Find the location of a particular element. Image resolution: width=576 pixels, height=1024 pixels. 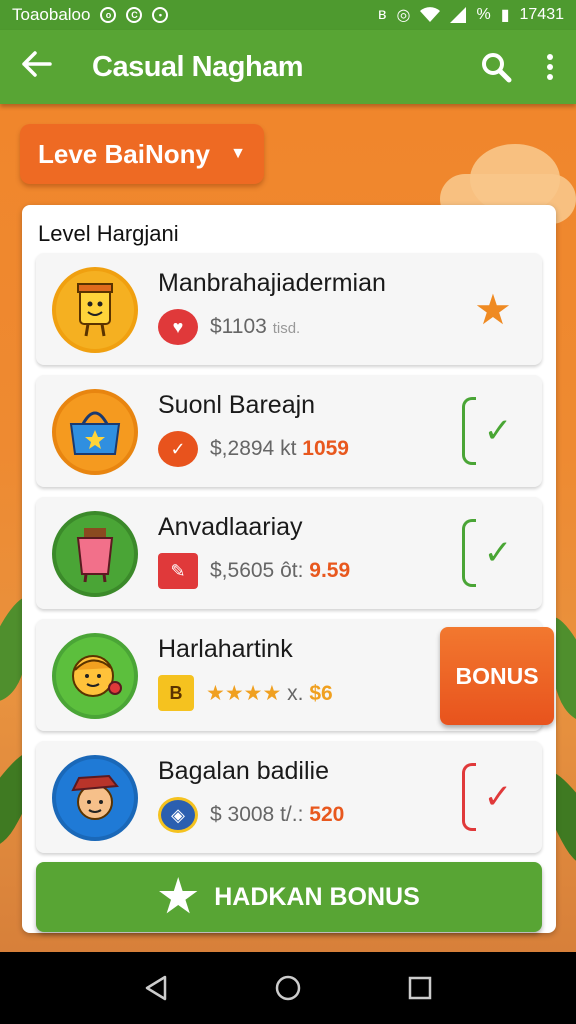

hat-character-icon is located at coordinates (95, 798).